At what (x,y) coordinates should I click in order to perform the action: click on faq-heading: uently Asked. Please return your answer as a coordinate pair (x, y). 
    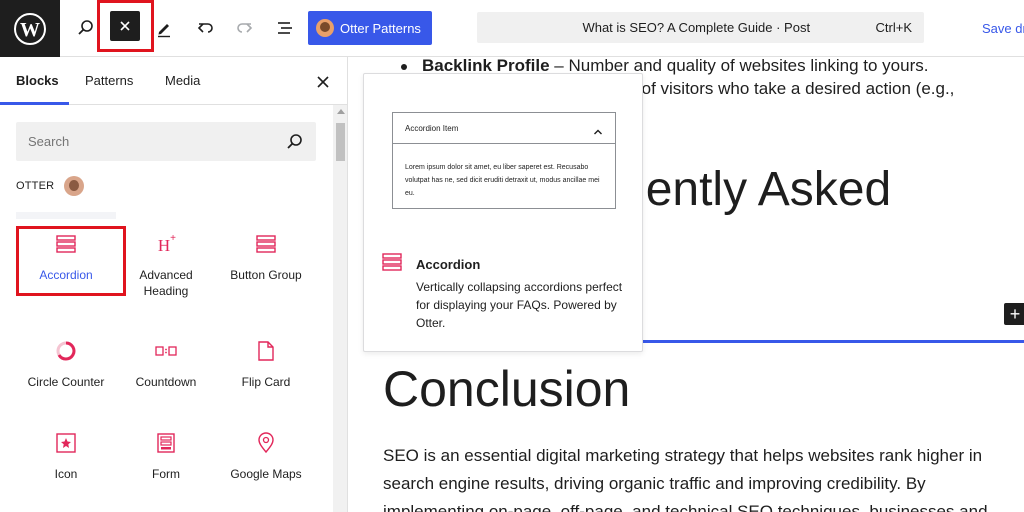
    Looking at the image, I should click on (755, 190).